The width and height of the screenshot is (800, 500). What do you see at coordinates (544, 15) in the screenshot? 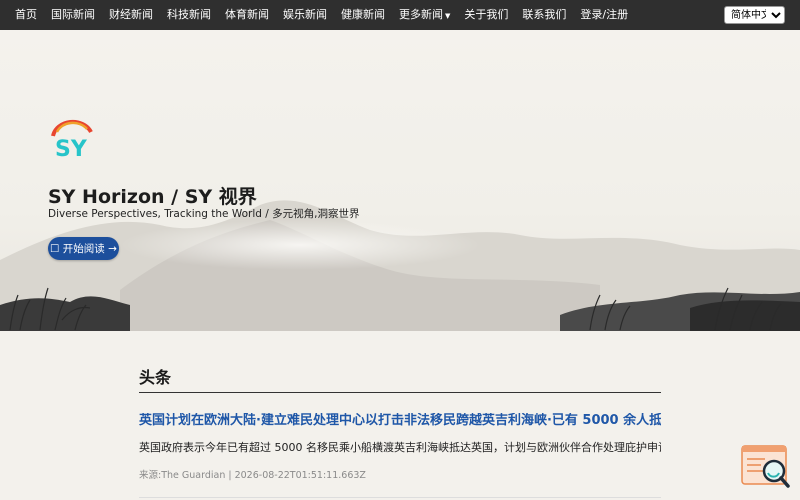
I see `nav-item-contact: 联系我们` at bounding box center [544, 15].